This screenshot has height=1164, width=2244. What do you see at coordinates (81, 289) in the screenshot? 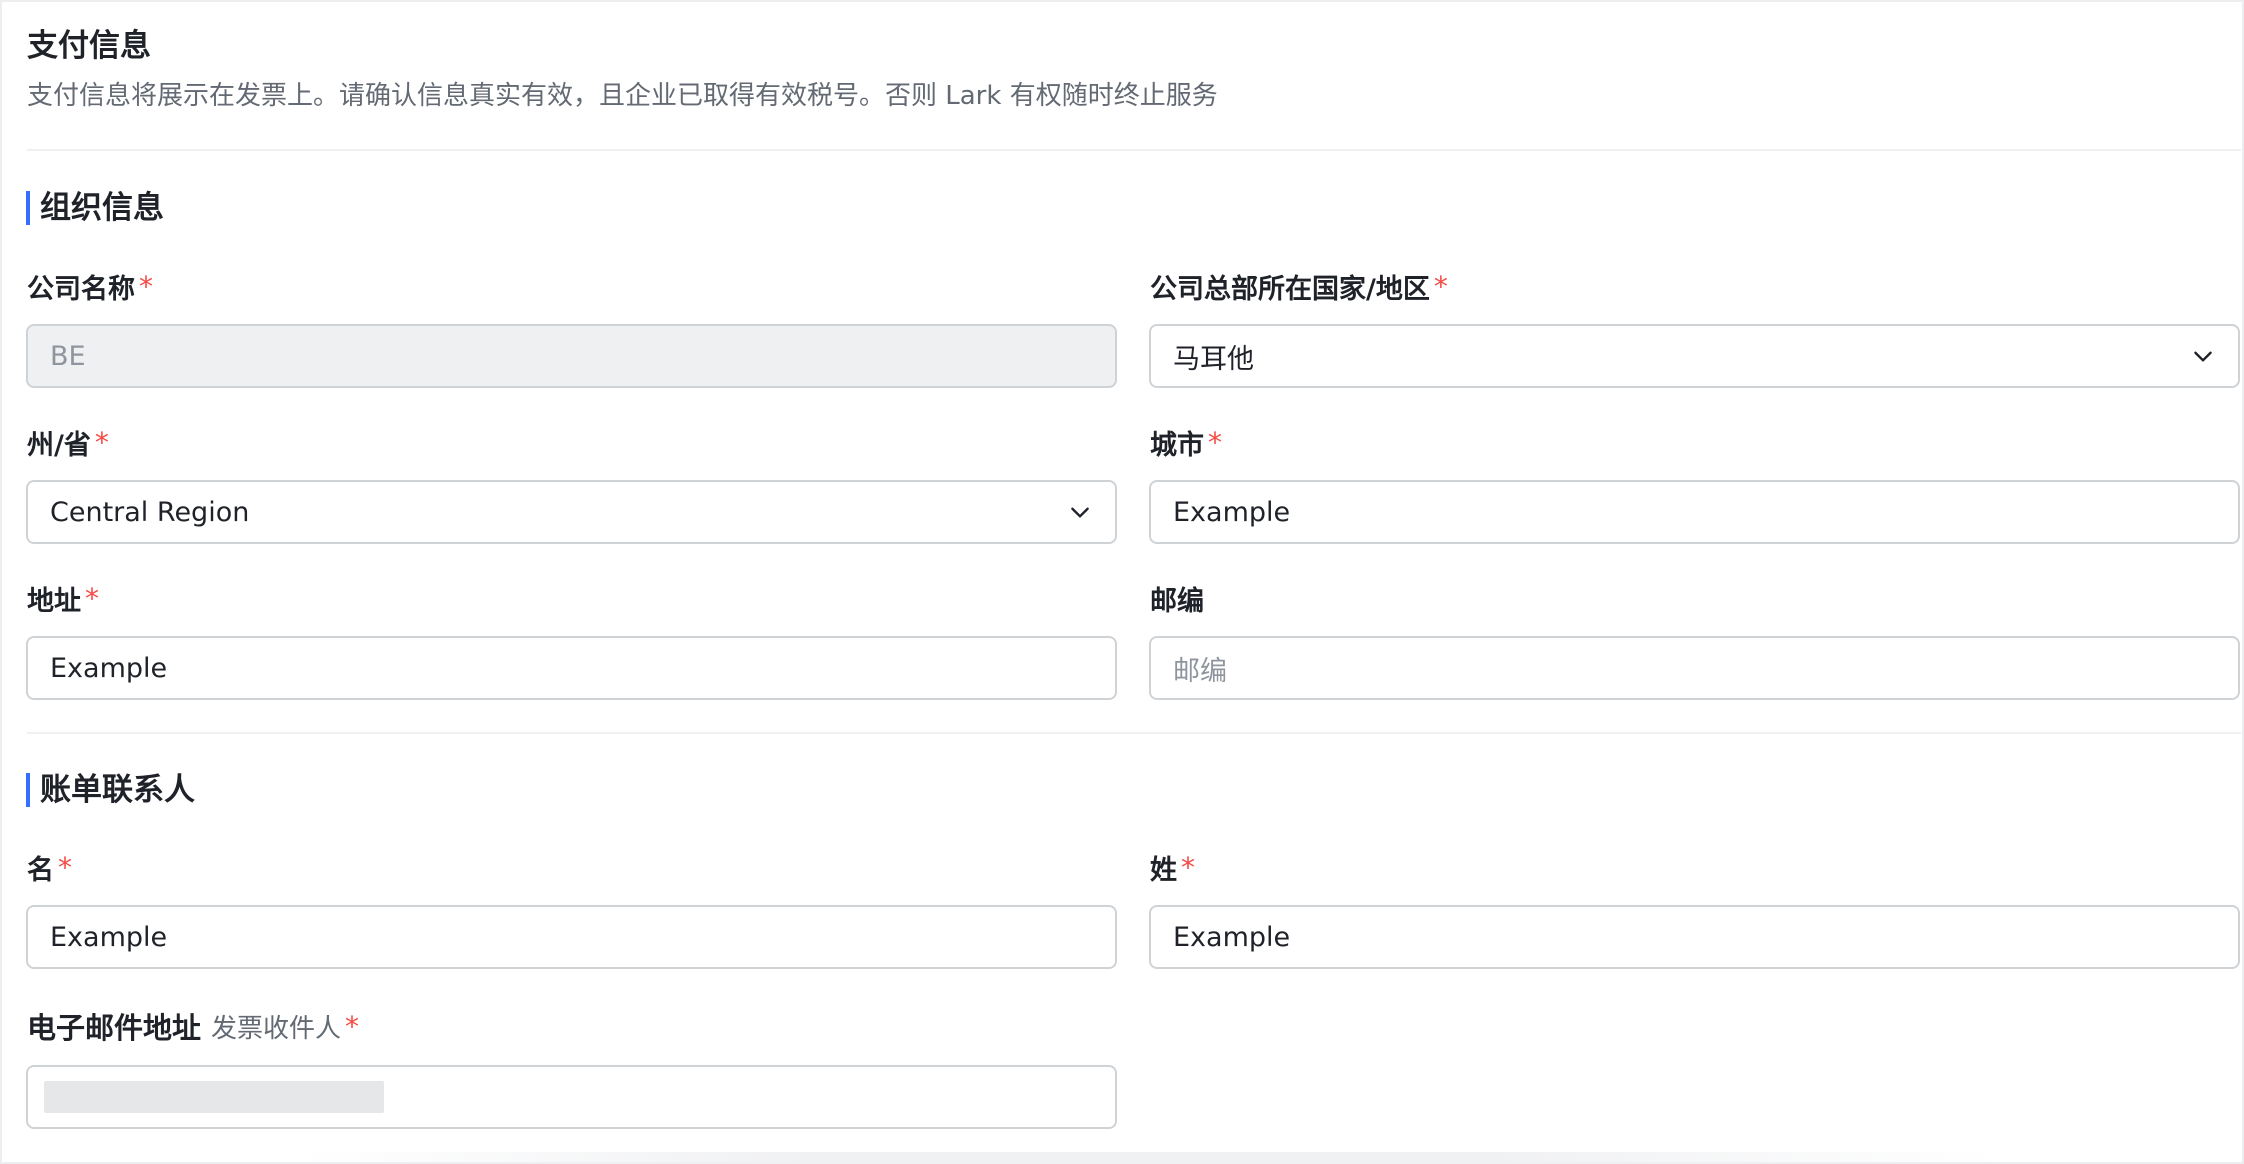
I see `company-name-label-text: 公司名称` at bounding box center [81, 289].